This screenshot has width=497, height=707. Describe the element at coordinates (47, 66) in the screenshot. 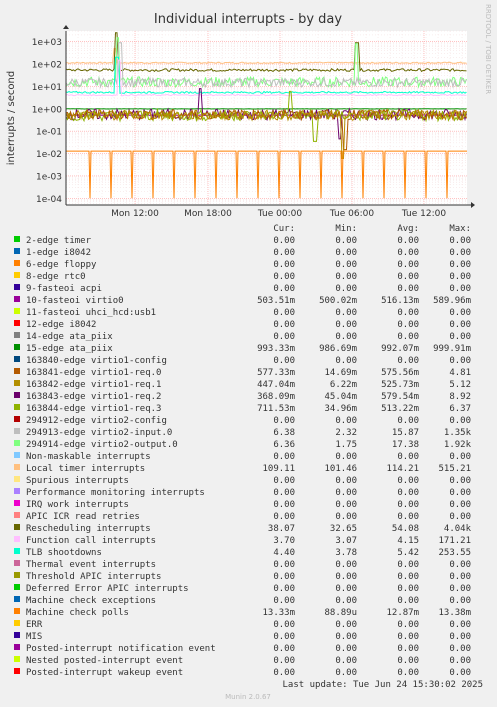

I see `y-tick-label: 1e+02` at that location.